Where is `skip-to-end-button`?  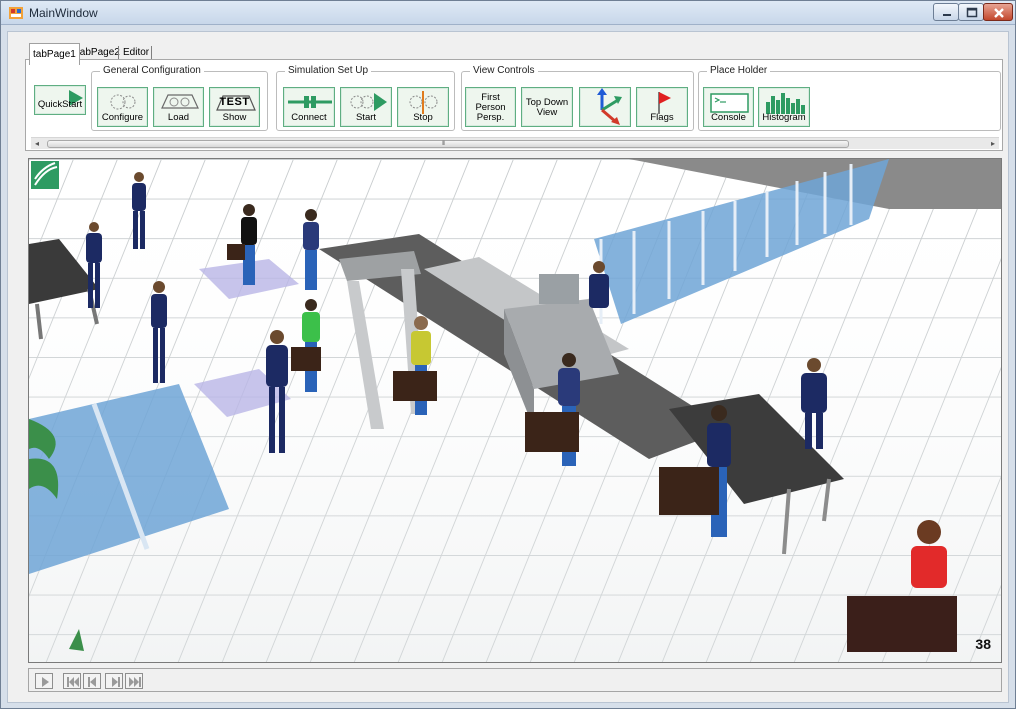
skip-to-end-button is located at coordinates (134, 681).